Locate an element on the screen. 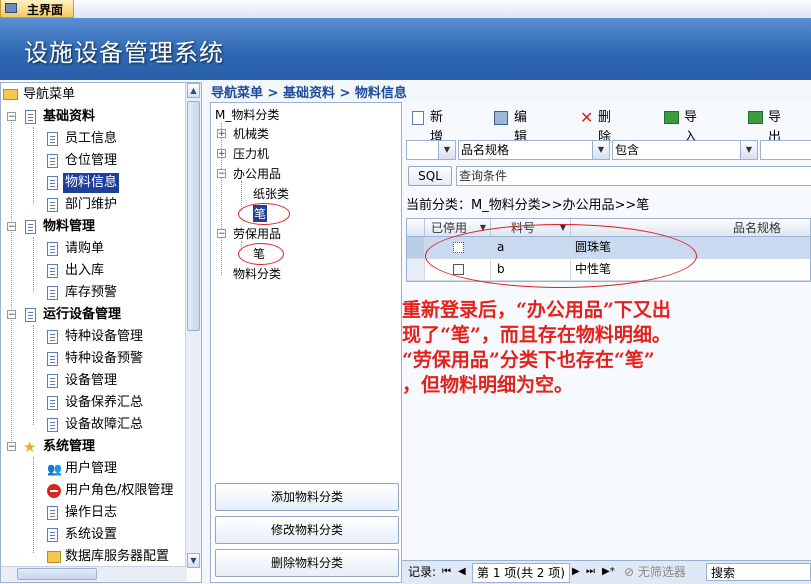 This screenshot has height=584, width=811. tree-node-press: 压力机 is located at coordinates (251, 153).